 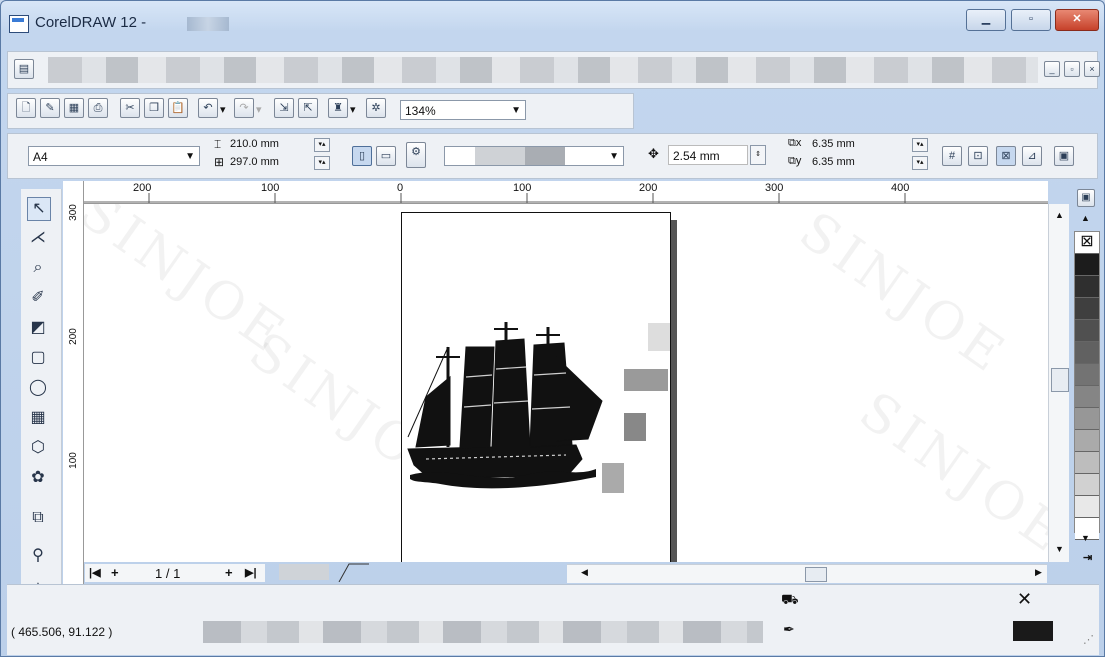 What do you see at coordinates (1072, 69) in the screenshot?
I see `doc-restore-button: ▫` at bounding box center [1072, 69].